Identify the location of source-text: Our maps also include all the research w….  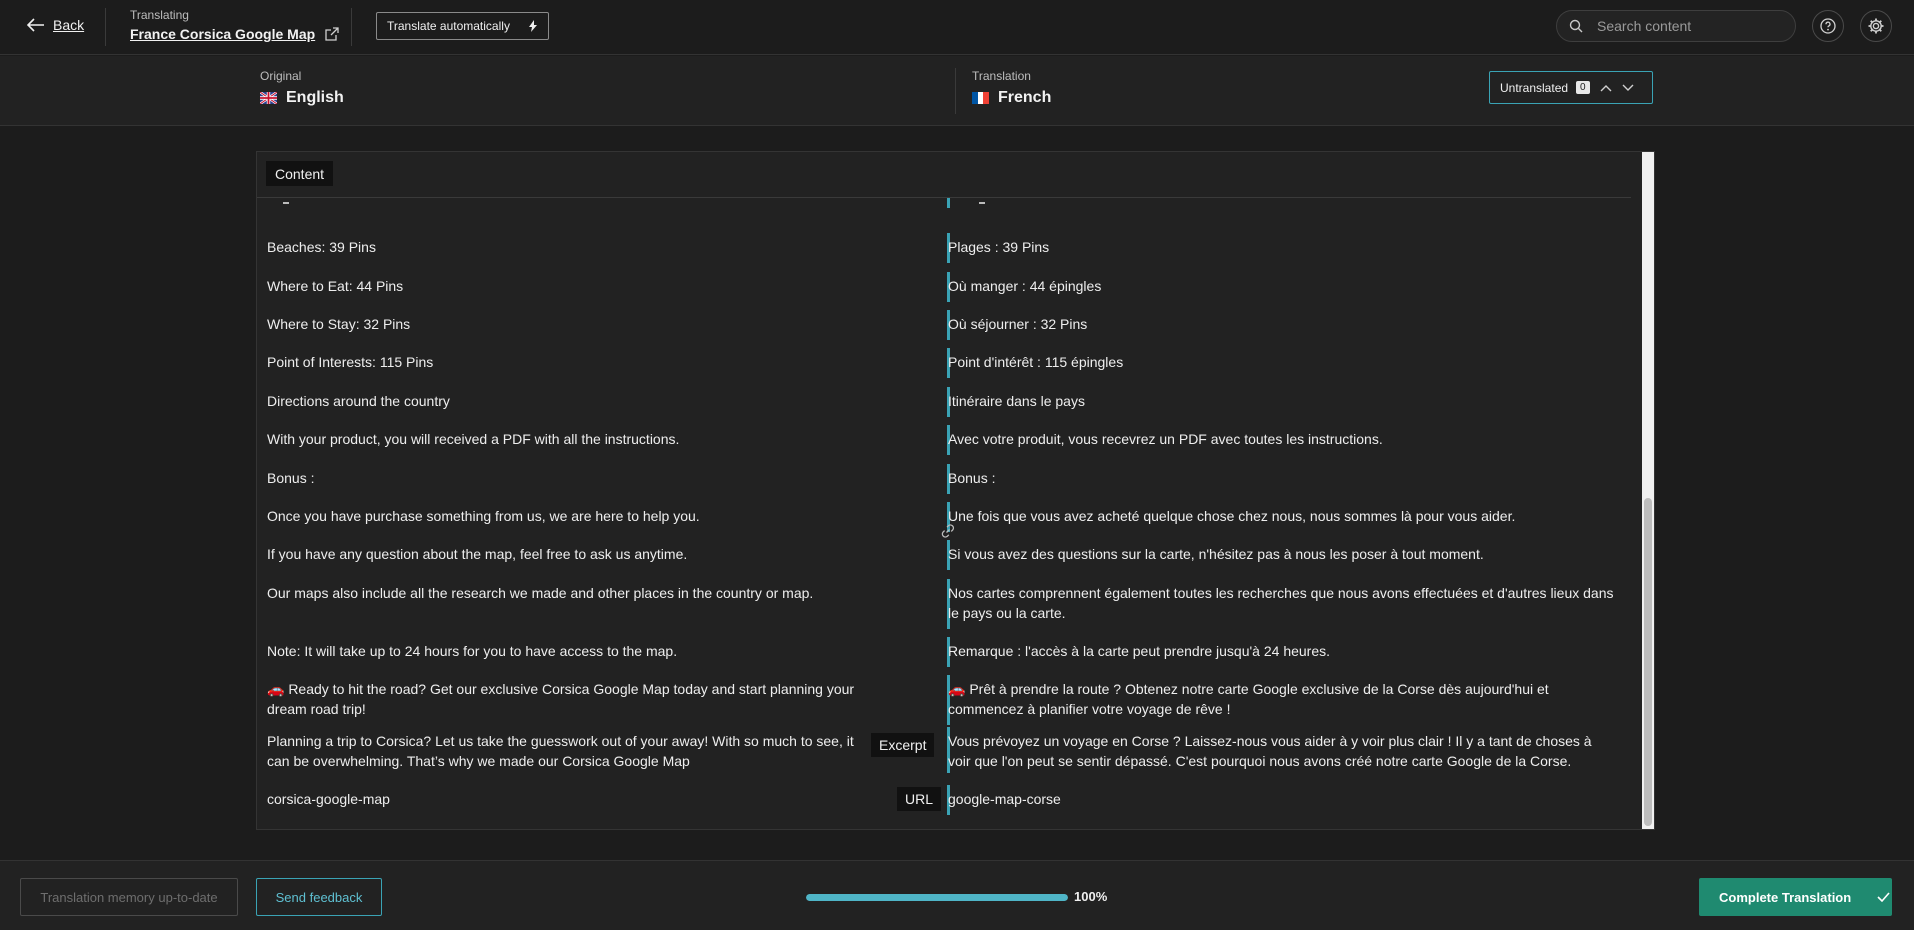
(540, 593).